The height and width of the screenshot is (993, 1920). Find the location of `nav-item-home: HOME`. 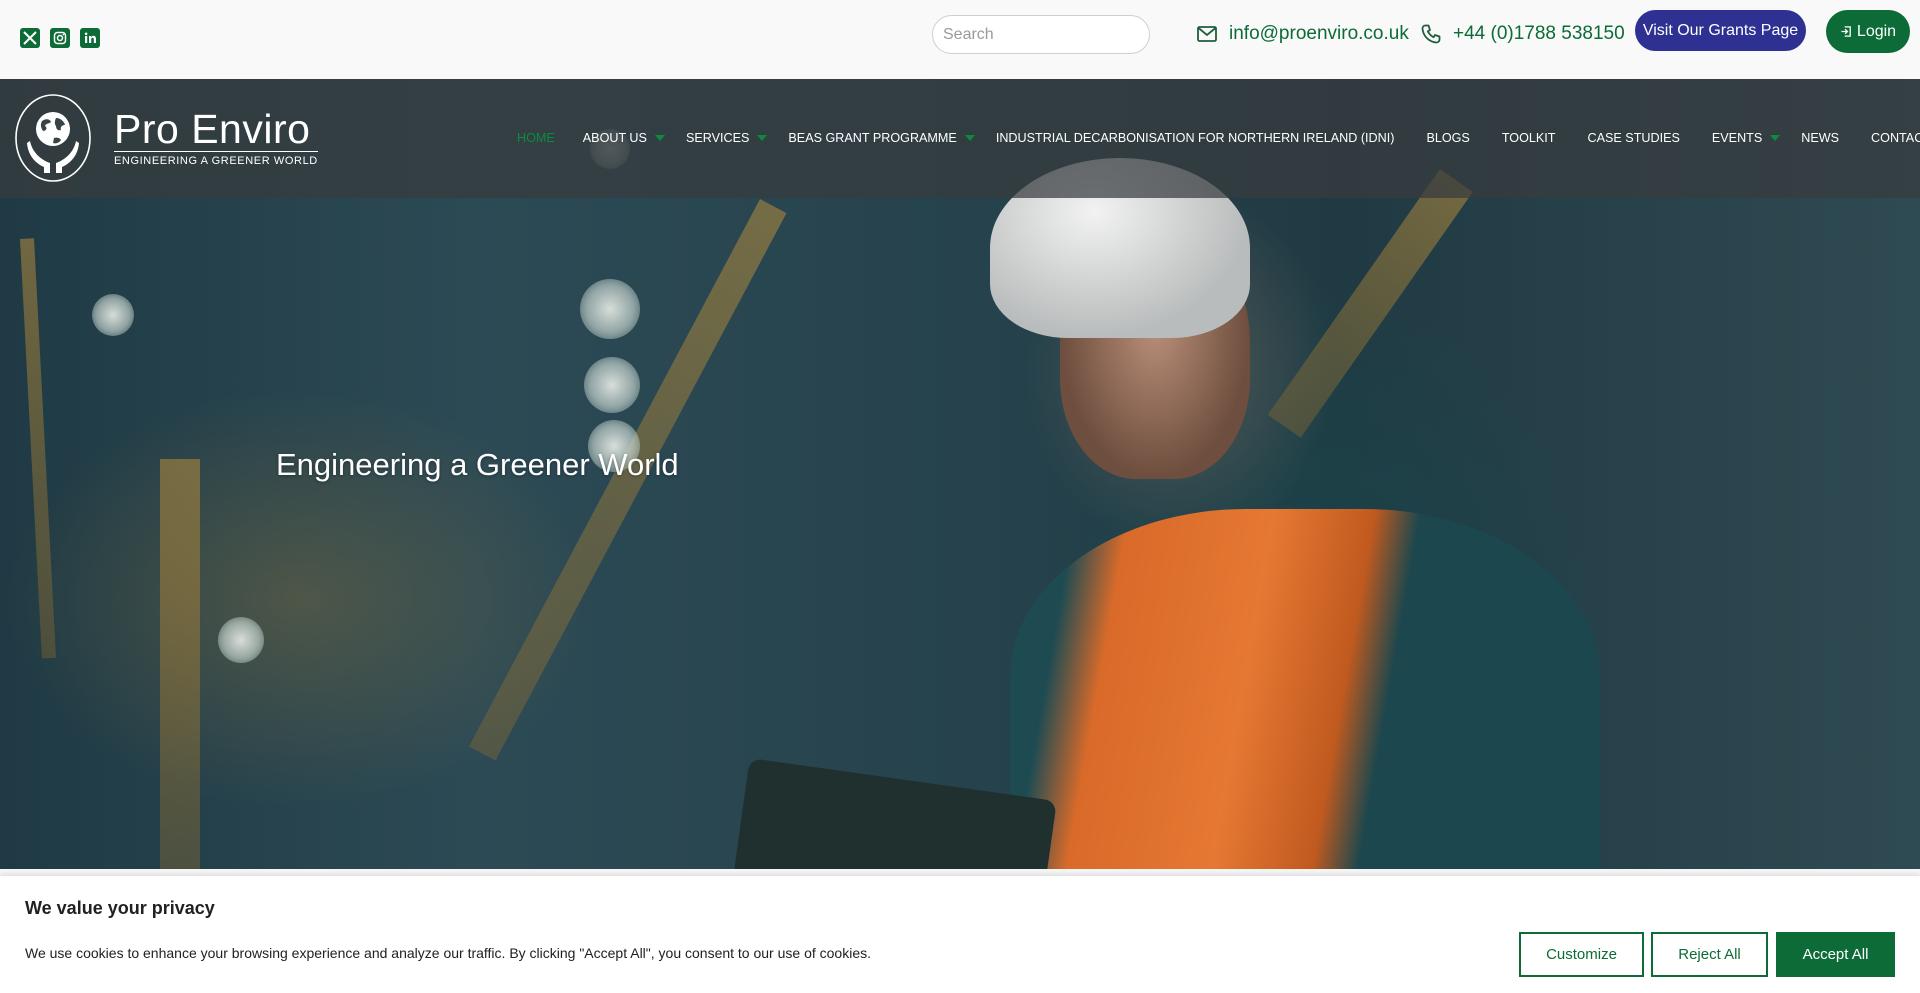

nav-item-home: HOME is located at coordinates (536, 138).